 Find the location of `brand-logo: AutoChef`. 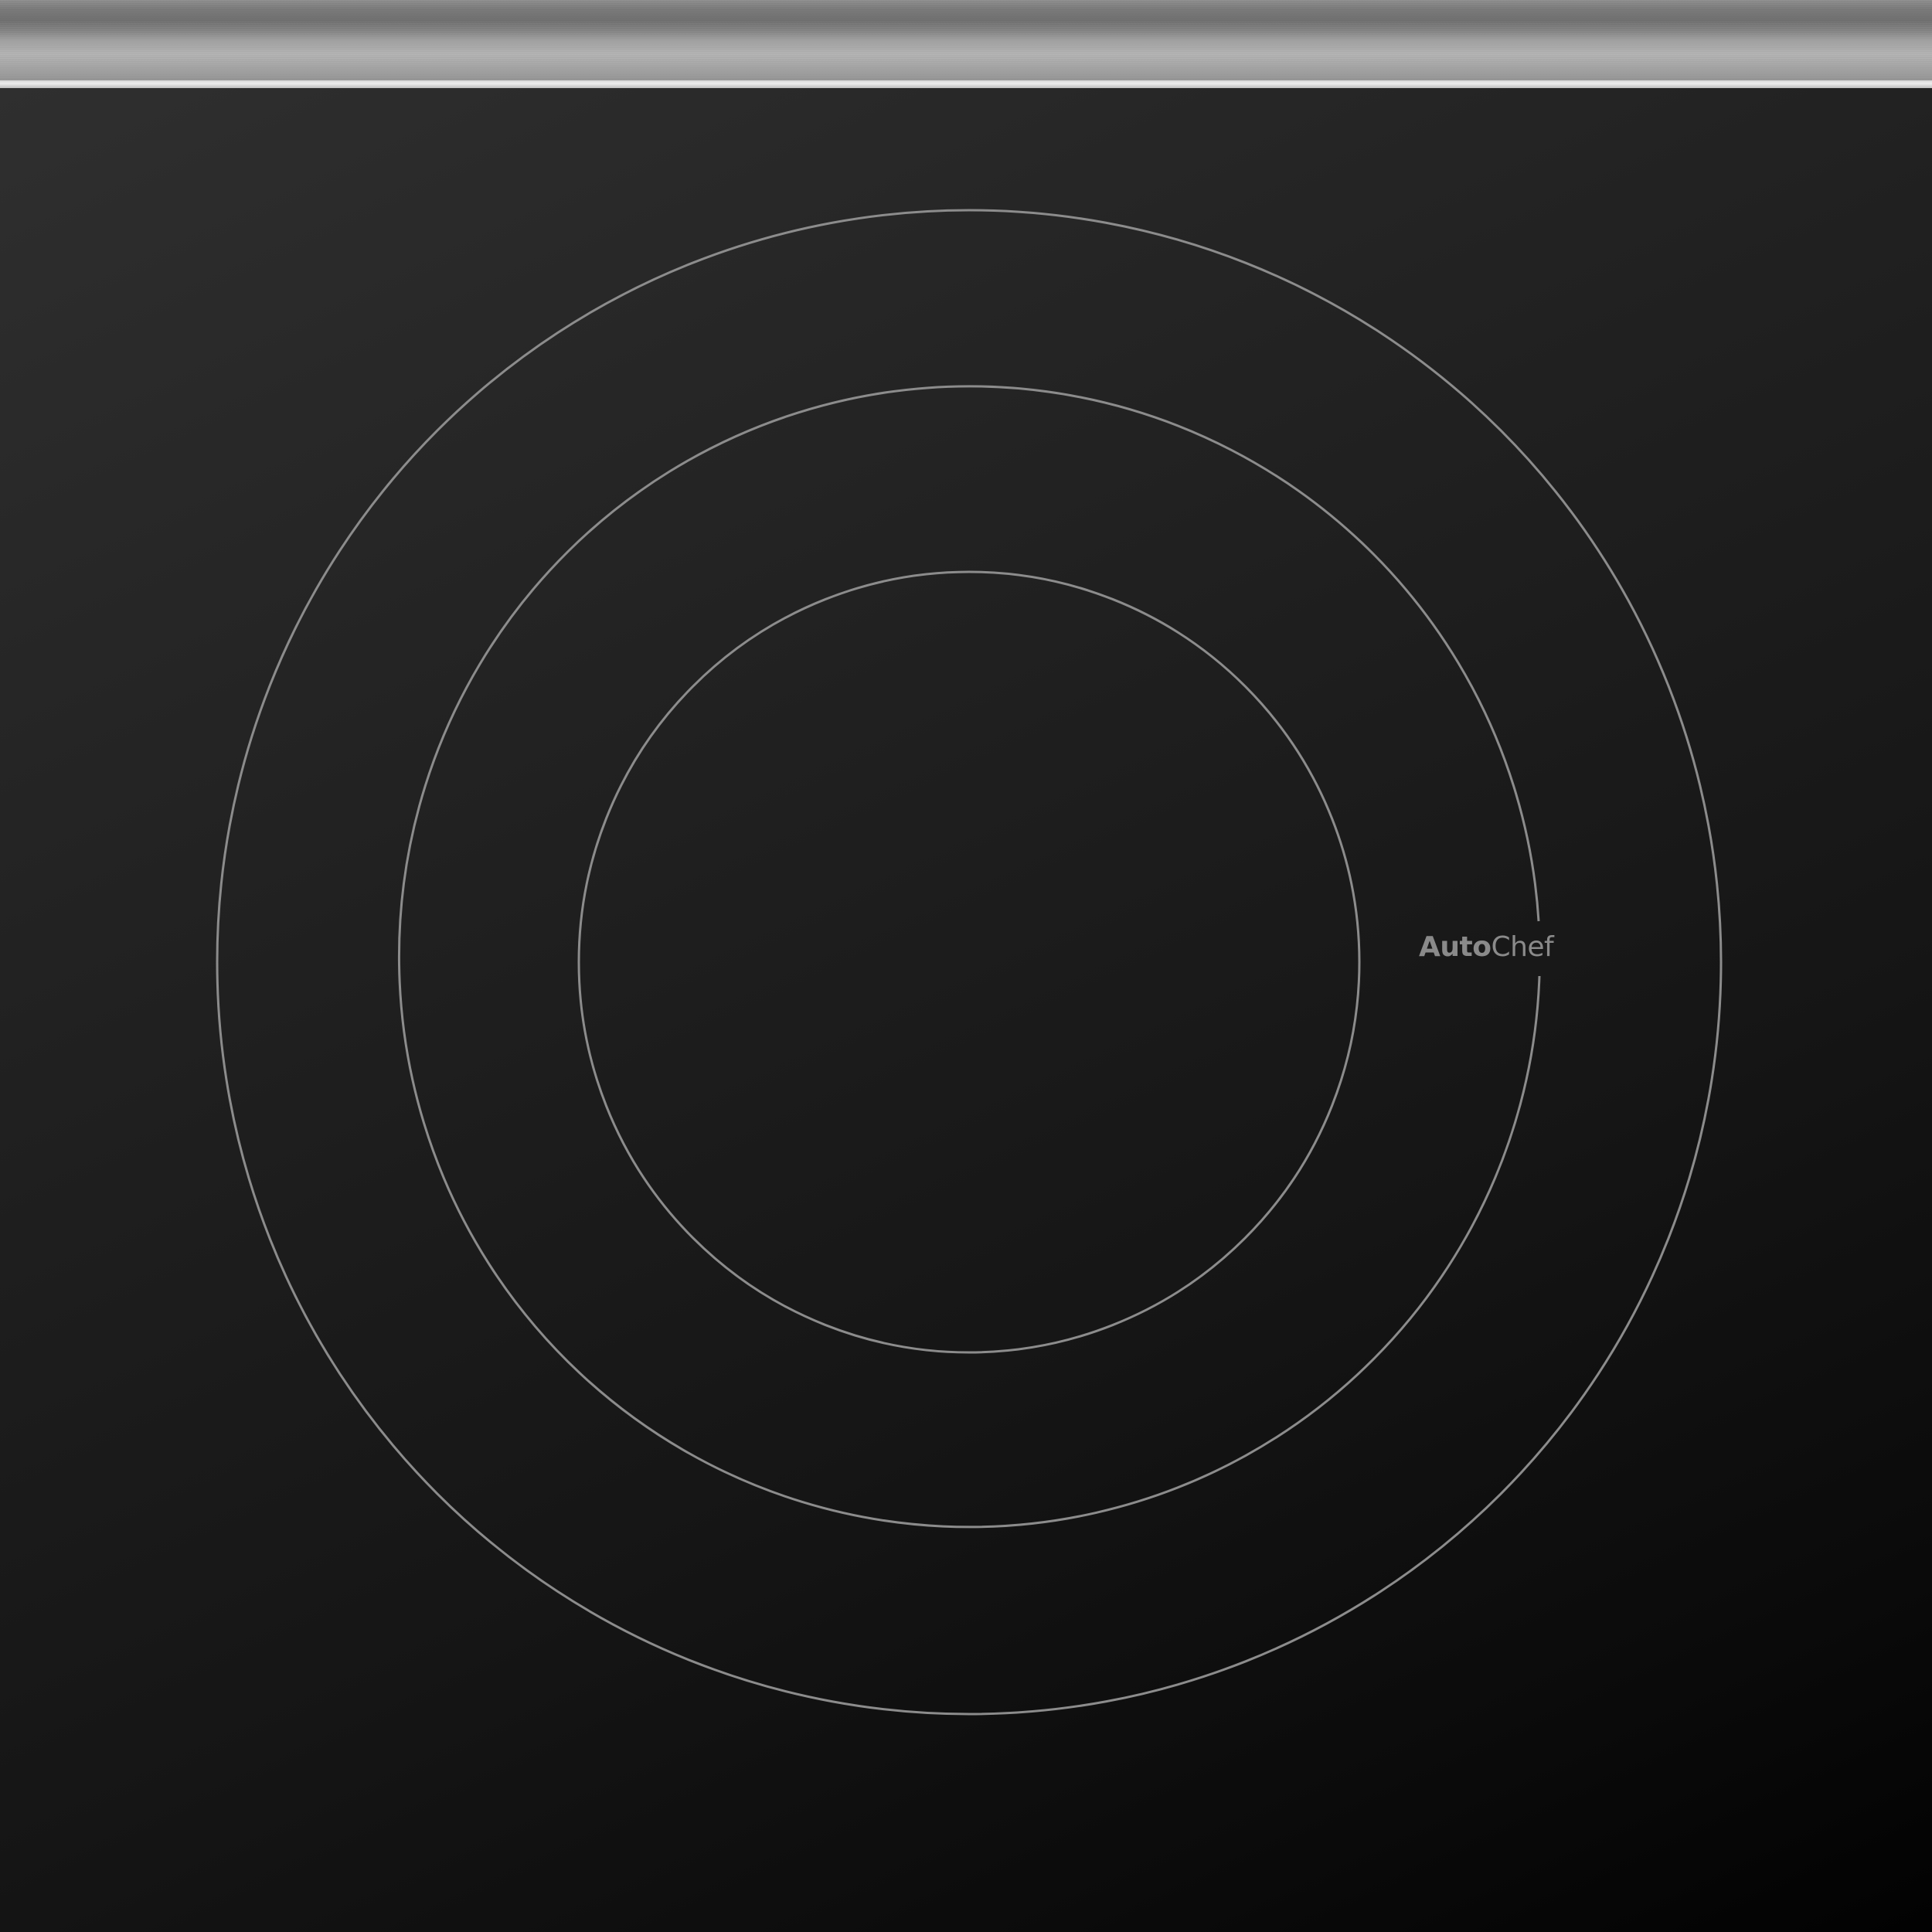

brand-logo: AutoChef is located at coordinates (1487, 948).